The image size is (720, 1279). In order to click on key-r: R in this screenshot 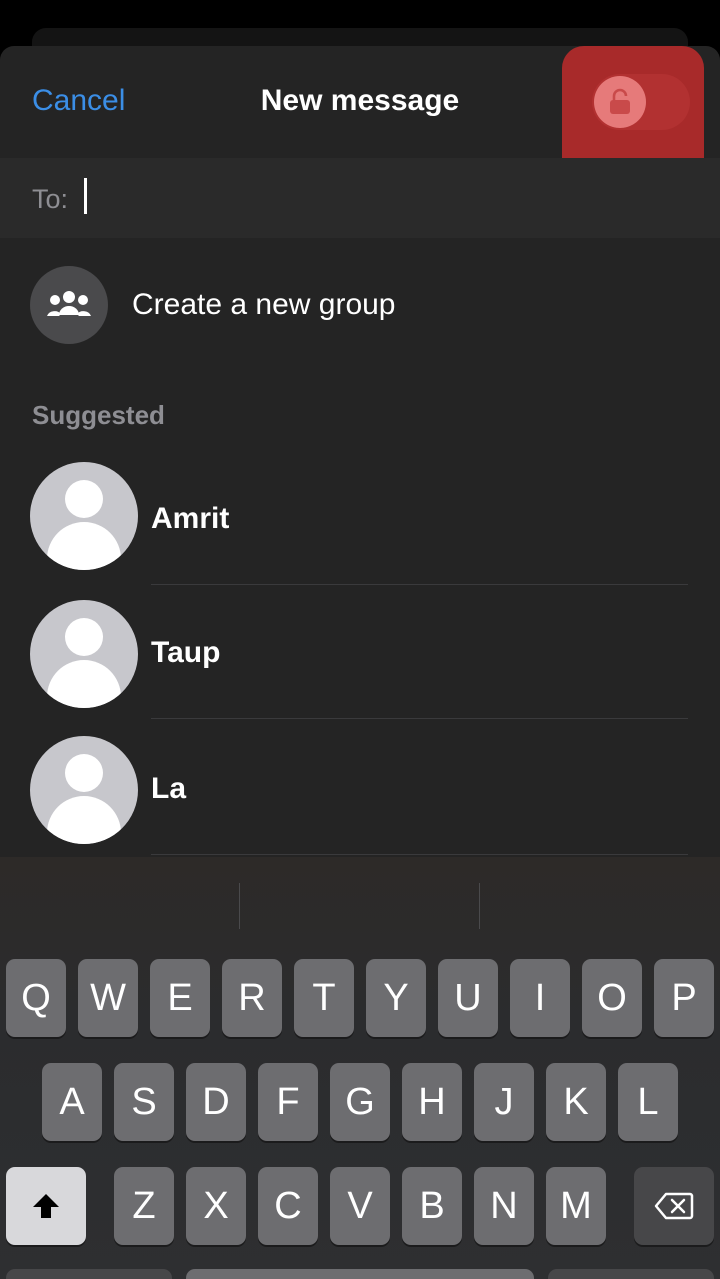, I will do `click(252, 998)`.